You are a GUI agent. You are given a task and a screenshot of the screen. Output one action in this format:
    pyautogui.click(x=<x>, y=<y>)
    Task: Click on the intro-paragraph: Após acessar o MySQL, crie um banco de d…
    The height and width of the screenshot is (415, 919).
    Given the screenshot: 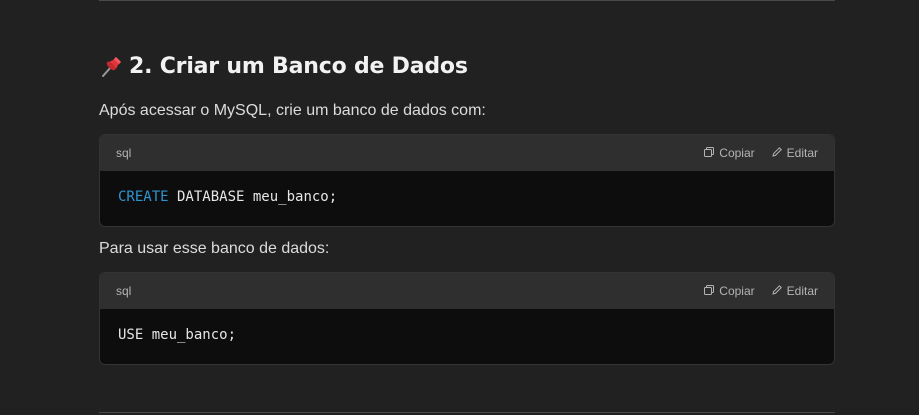 What is the action you would take?
    pyautogui.click(x=292, y=110)
    